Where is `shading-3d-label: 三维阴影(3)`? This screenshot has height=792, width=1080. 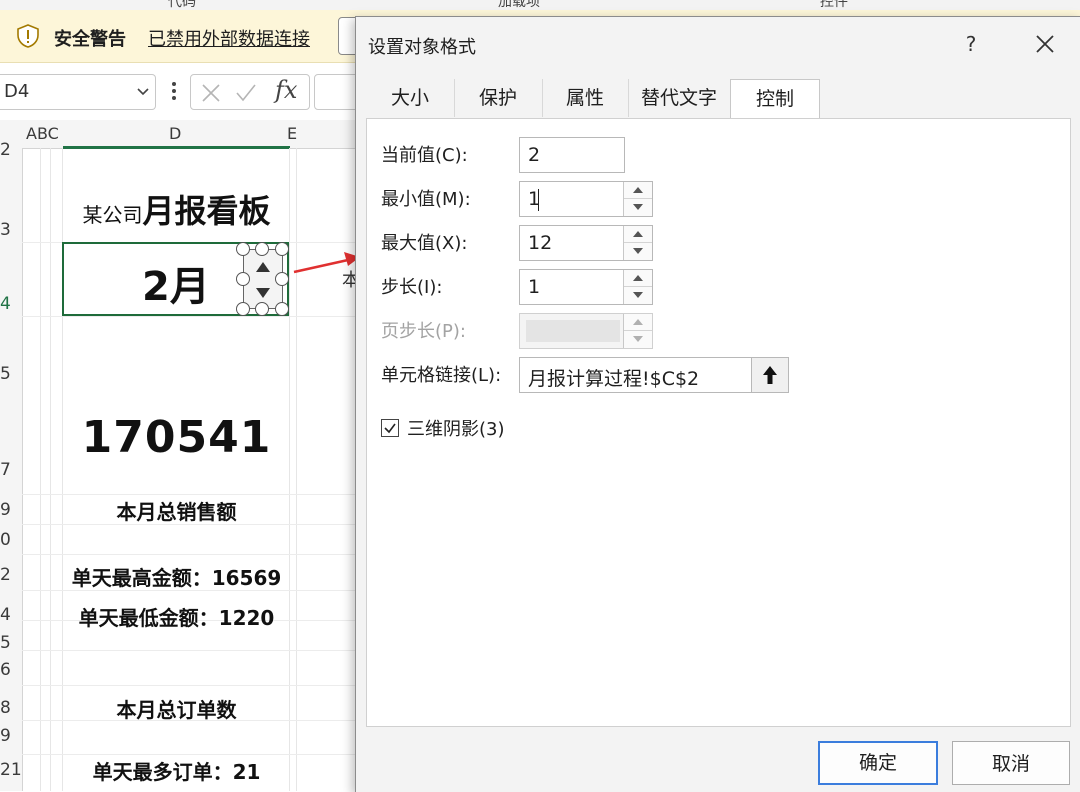 shading-3d-label: 三维阴影(3) is located at coordinates (456, 428).